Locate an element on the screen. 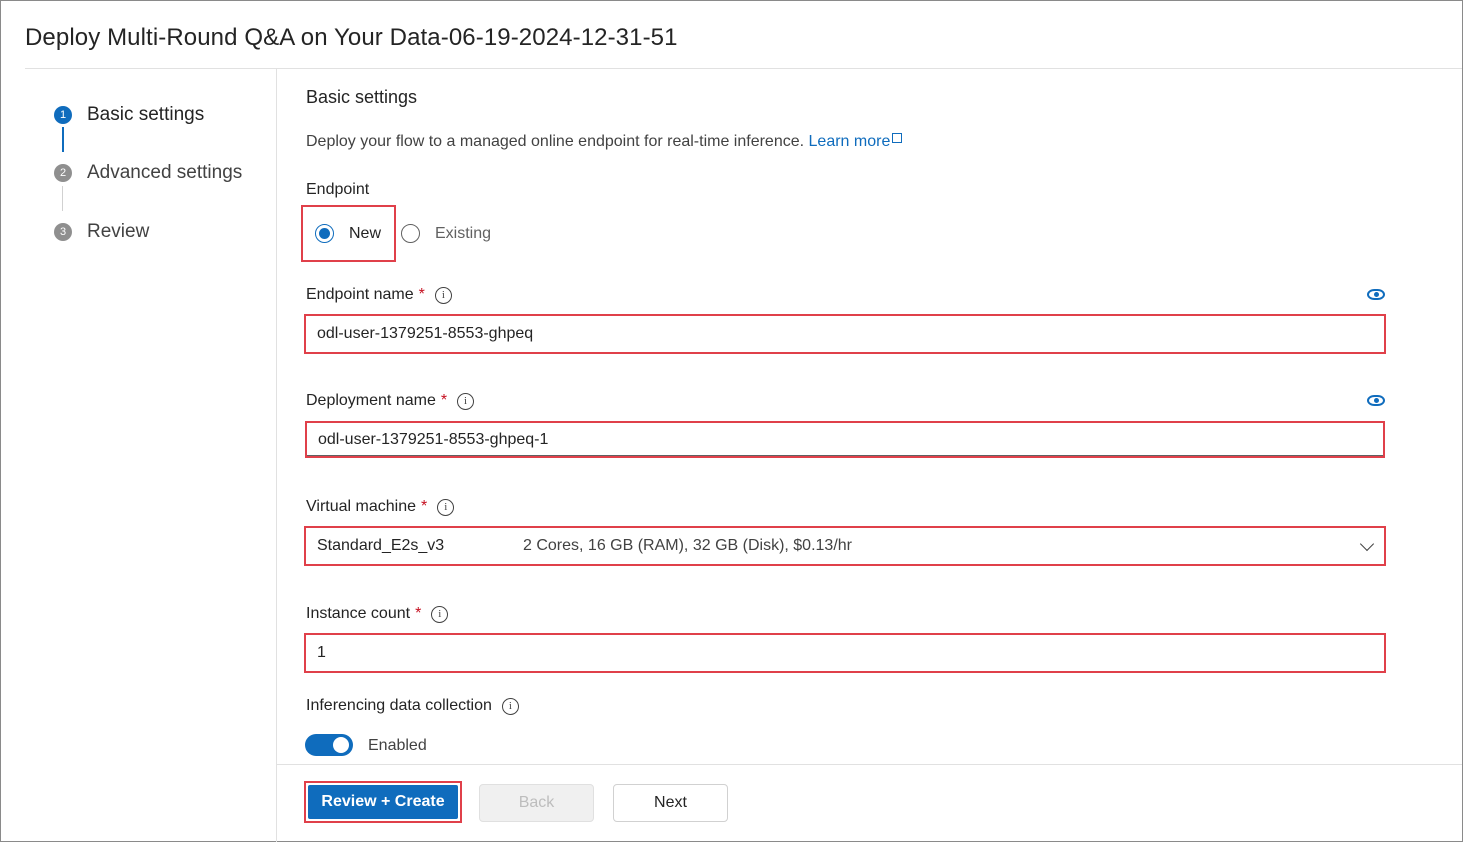  step-review: 3 Review is located at coordinates (101, 232).